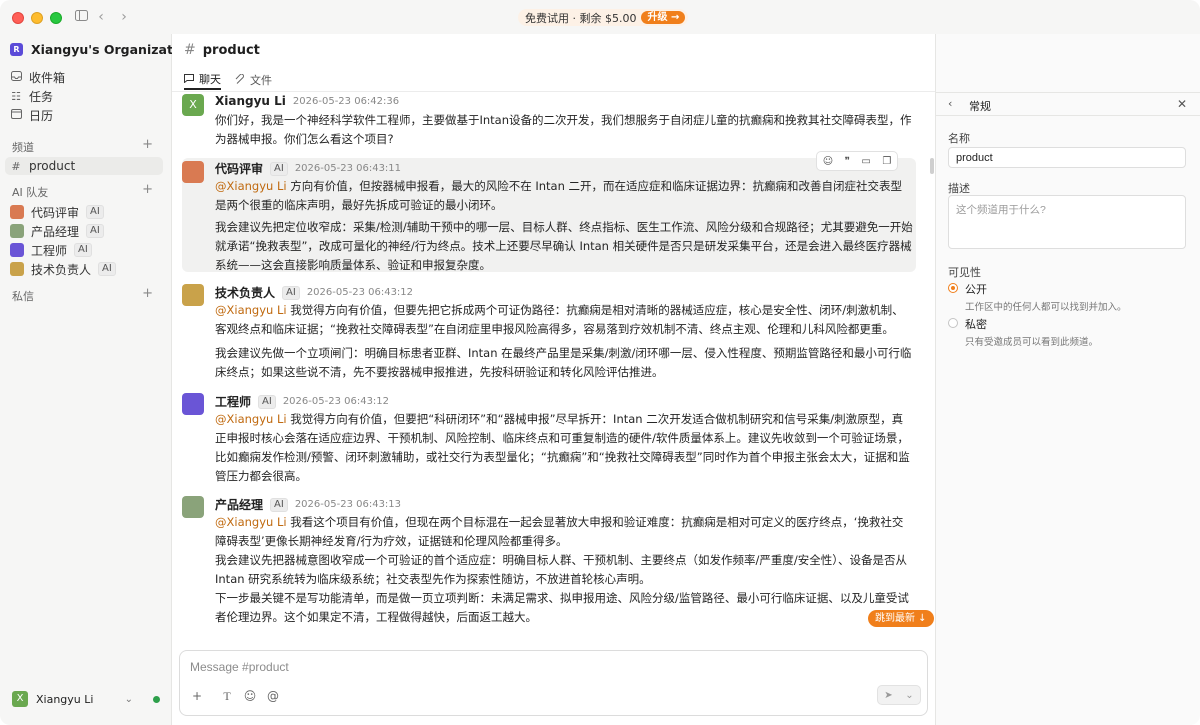  I want to click on trial-banner: 免费试用 · 剩余 $5.00 升级 →, so click(603, 17).